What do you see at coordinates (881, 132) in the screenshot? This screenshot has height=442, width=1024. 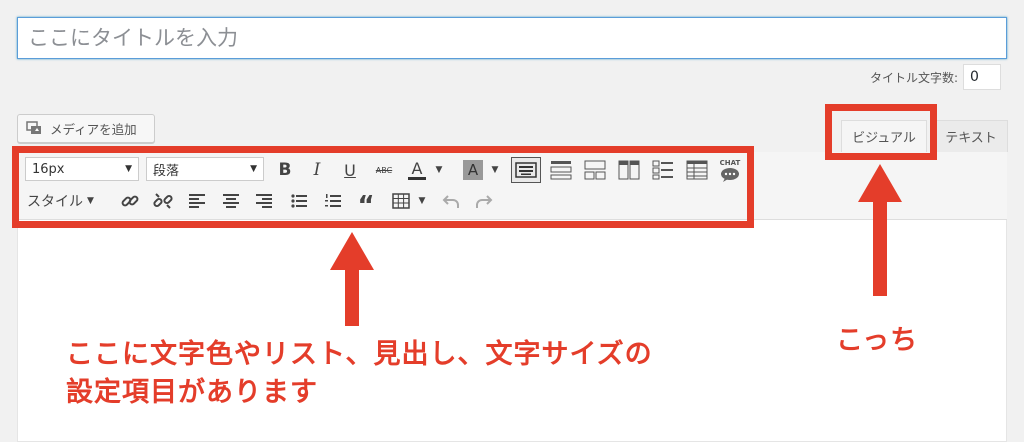 I see `visual-tab-highlight-box` at bounding box center [881, 132].